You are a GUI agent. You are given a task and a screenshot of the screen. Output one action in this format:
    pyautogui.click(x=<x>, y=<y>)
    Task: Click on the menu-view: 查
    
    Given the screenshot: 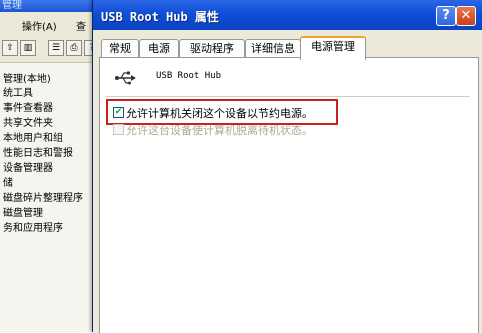 What is the action you would take?
    pyautogui.click(x=81, y=25)
    